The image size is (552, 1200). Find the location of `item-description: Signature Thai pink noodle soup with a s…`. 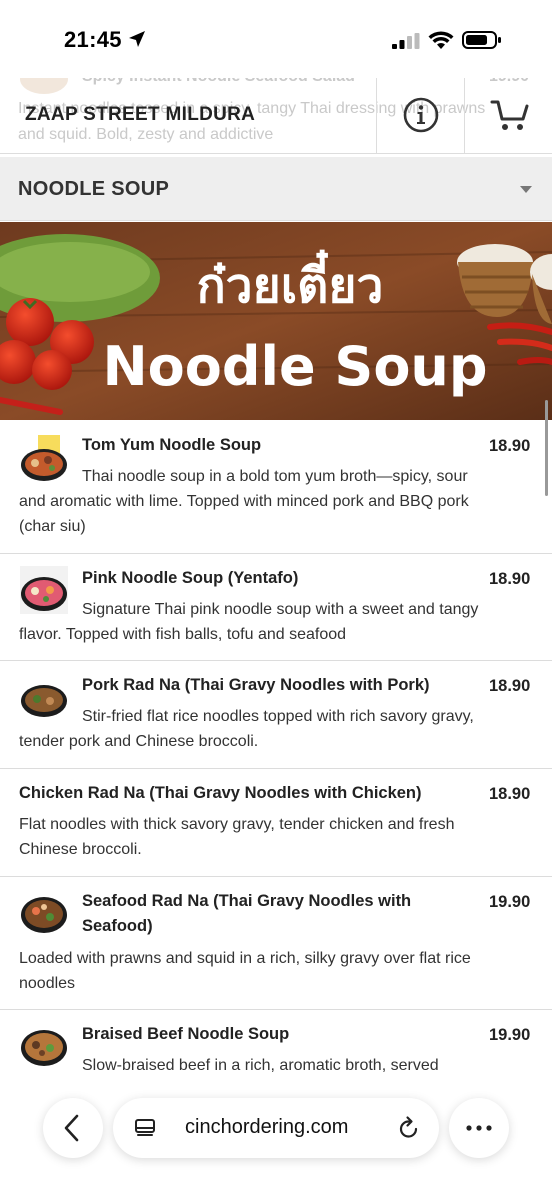

item-description: Signature Thai pink noodle soup with a s… is located at coordinates (249, 622).